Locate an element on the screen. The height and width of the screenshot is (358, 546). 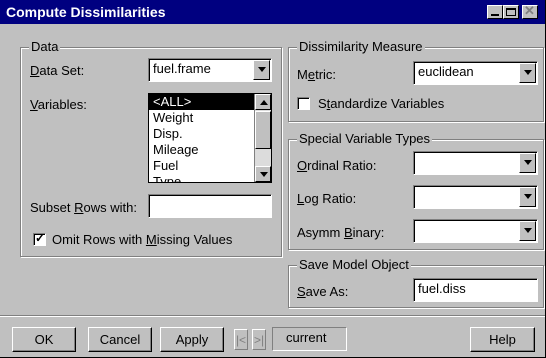
subset-label-pre: Subset is located at coordinates (52, 207).